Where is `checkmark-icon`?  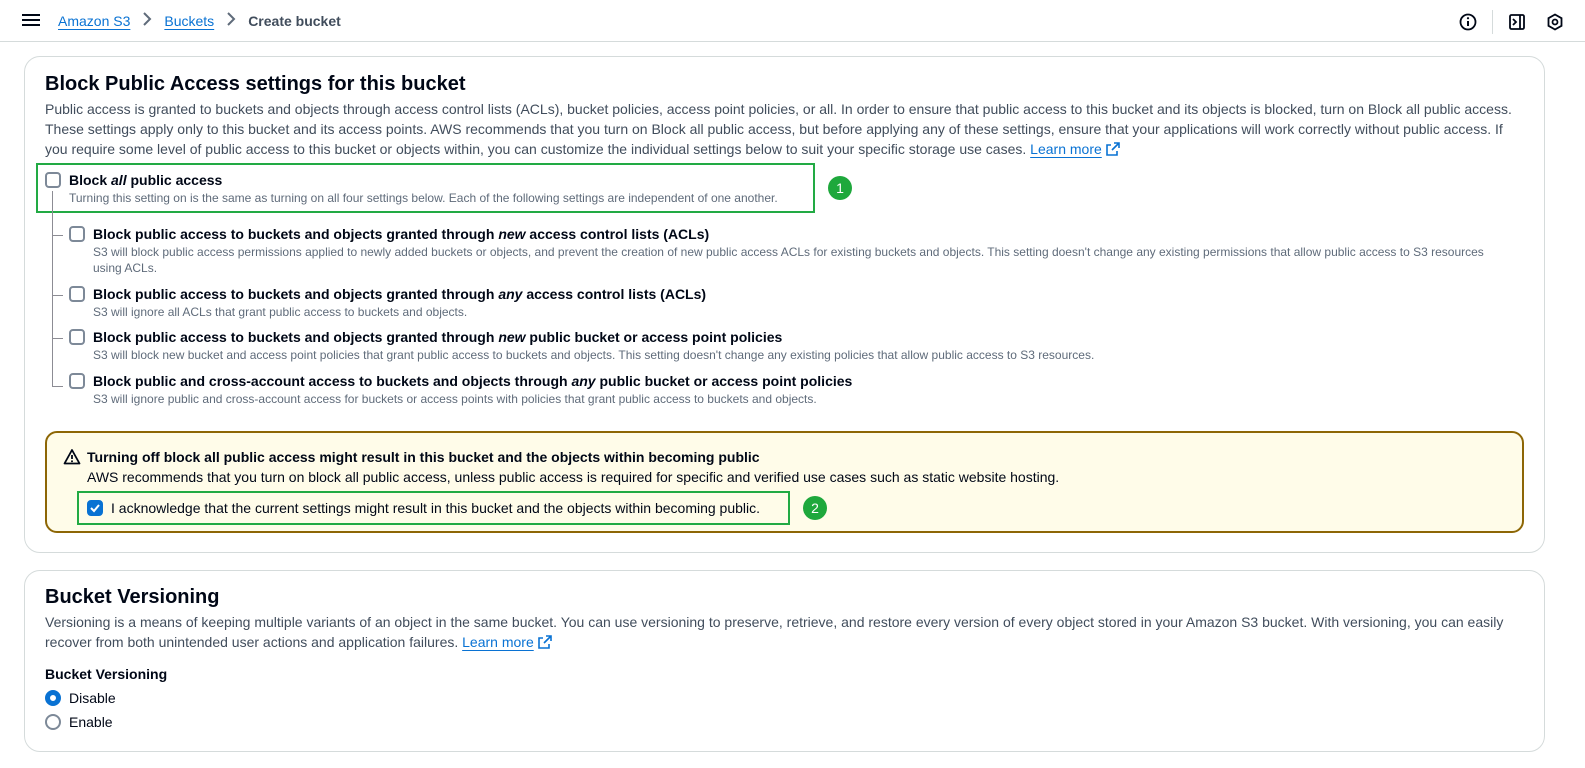
checkmark-icon is located at coordinates (95, 508).